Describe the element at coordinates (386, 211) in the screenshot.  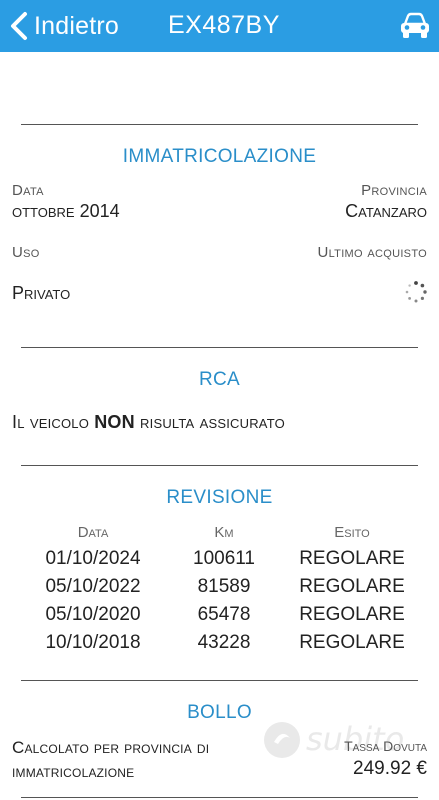
I see `provincia-value: Catanzaro` at that location.